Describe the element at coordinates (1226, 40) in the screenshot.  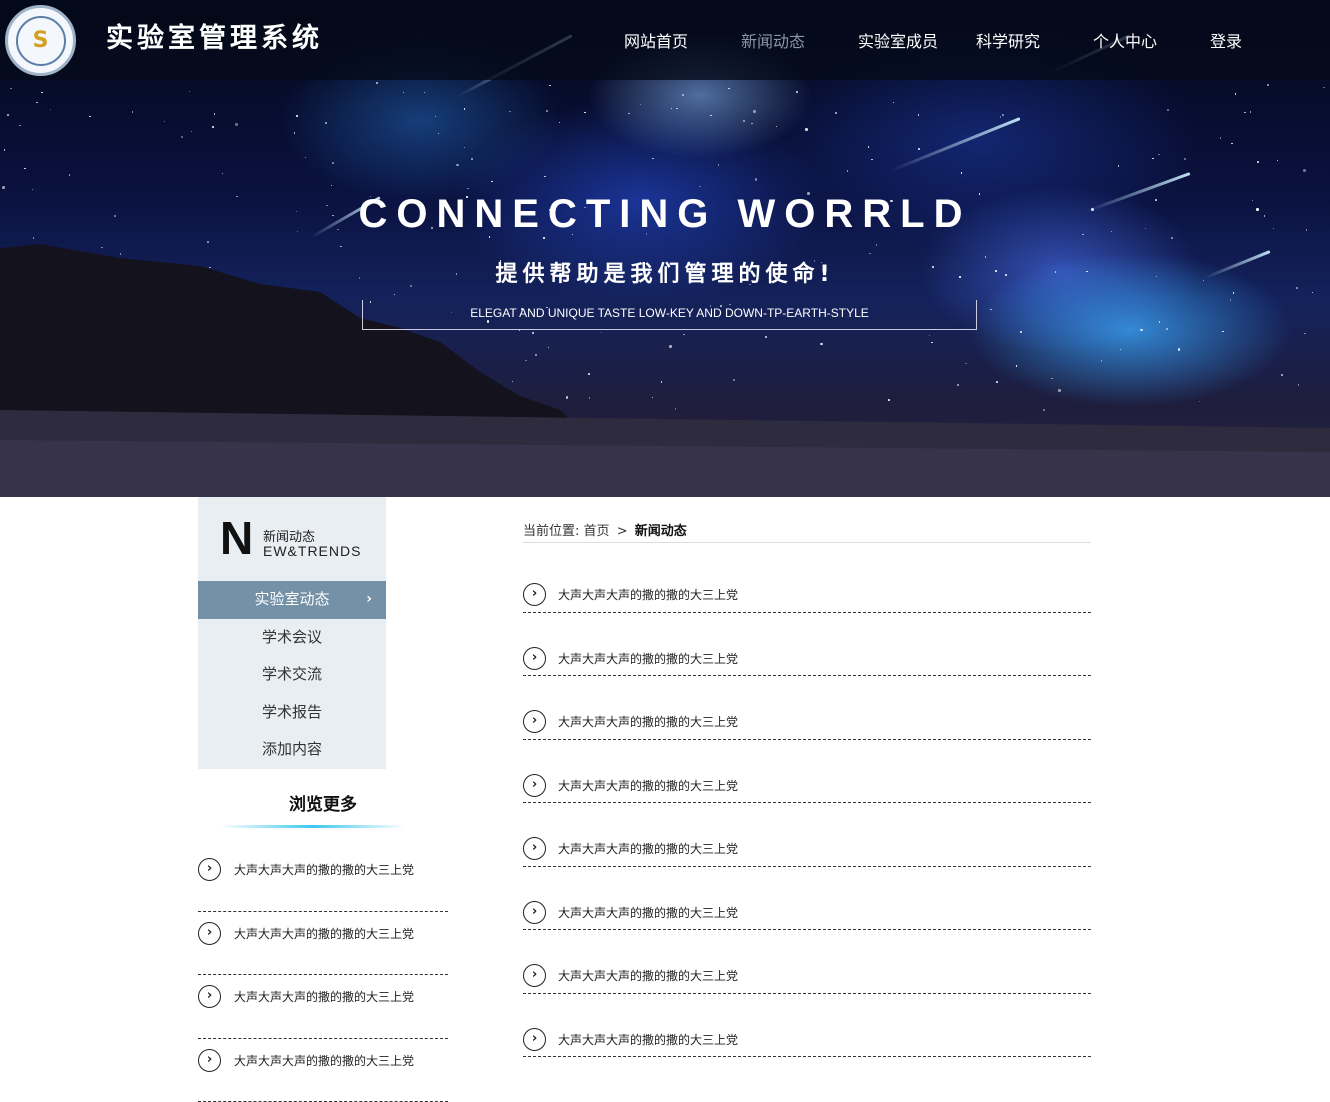
I see `nav-login: 登录` at that location.